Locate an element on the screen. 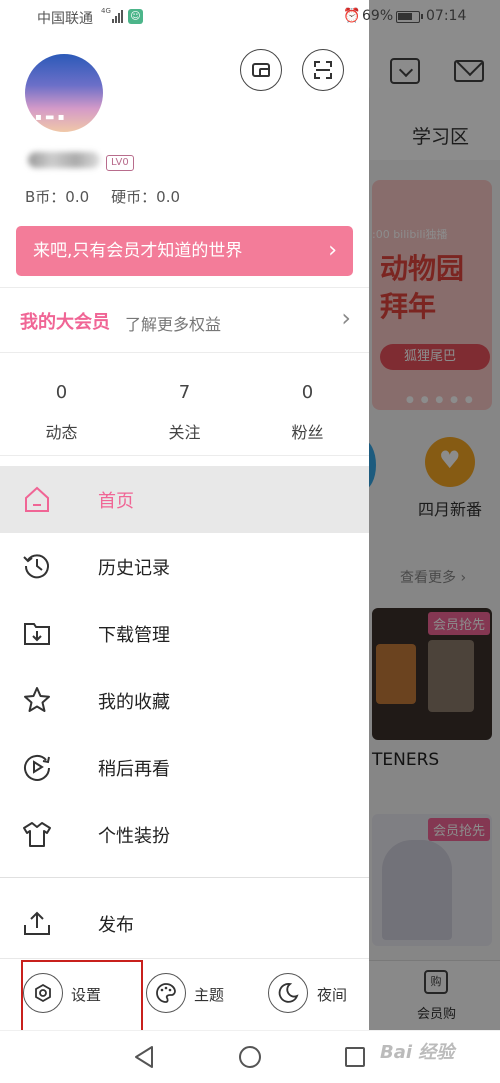 Image resolution: width=500 pixels, height=1083 pixels. clock: 07:14 is located at coordinates (446, 16).